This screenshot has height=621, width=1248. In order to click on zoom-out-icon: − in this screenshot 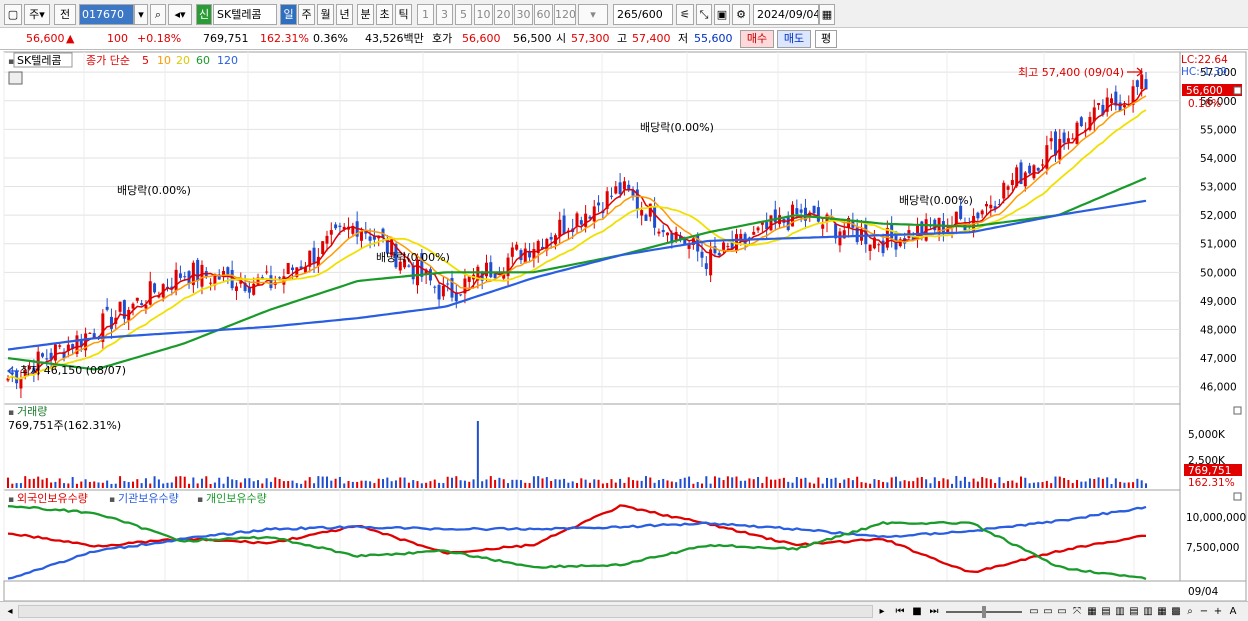, I will do `click(1204, 611)`.